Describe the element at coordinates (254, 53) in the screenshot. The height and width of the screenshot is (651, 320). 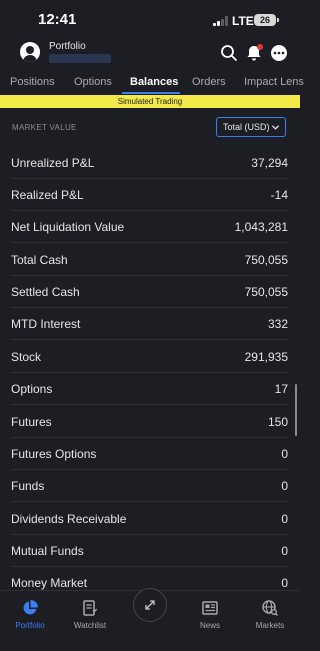
I see `bell-icon` at that location.